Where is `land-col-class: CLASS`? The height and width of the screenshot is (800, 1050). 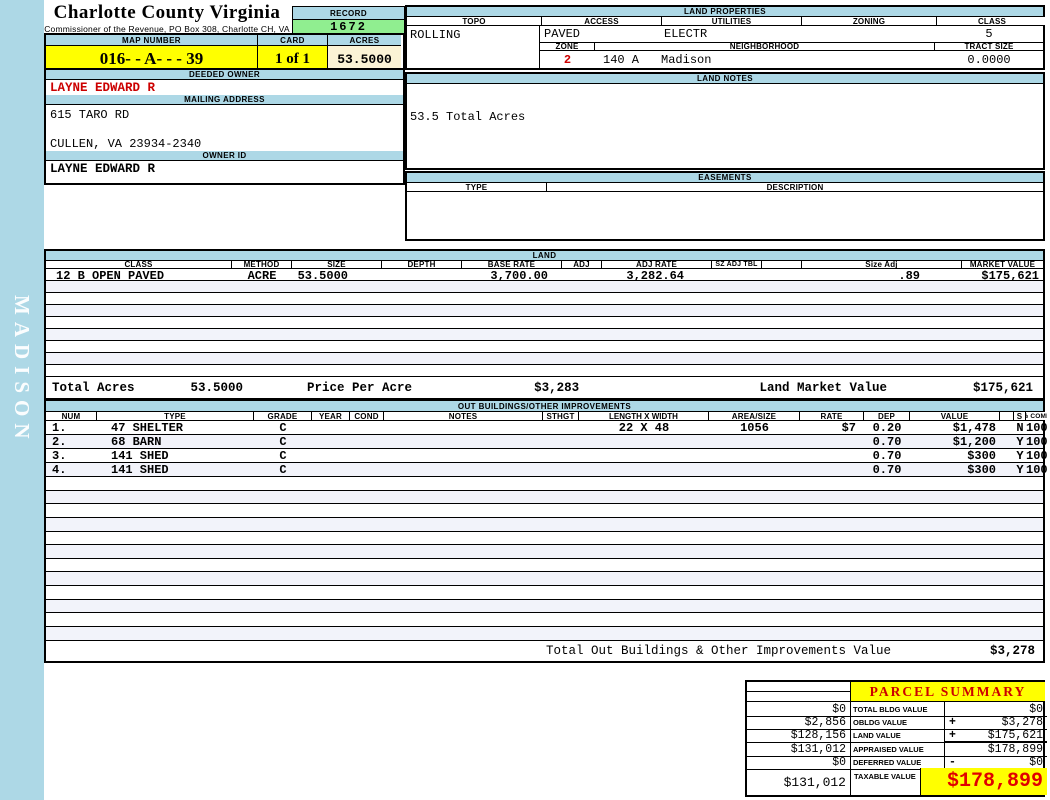 land-col-class: CLASS is located at coordinates (139, 264).